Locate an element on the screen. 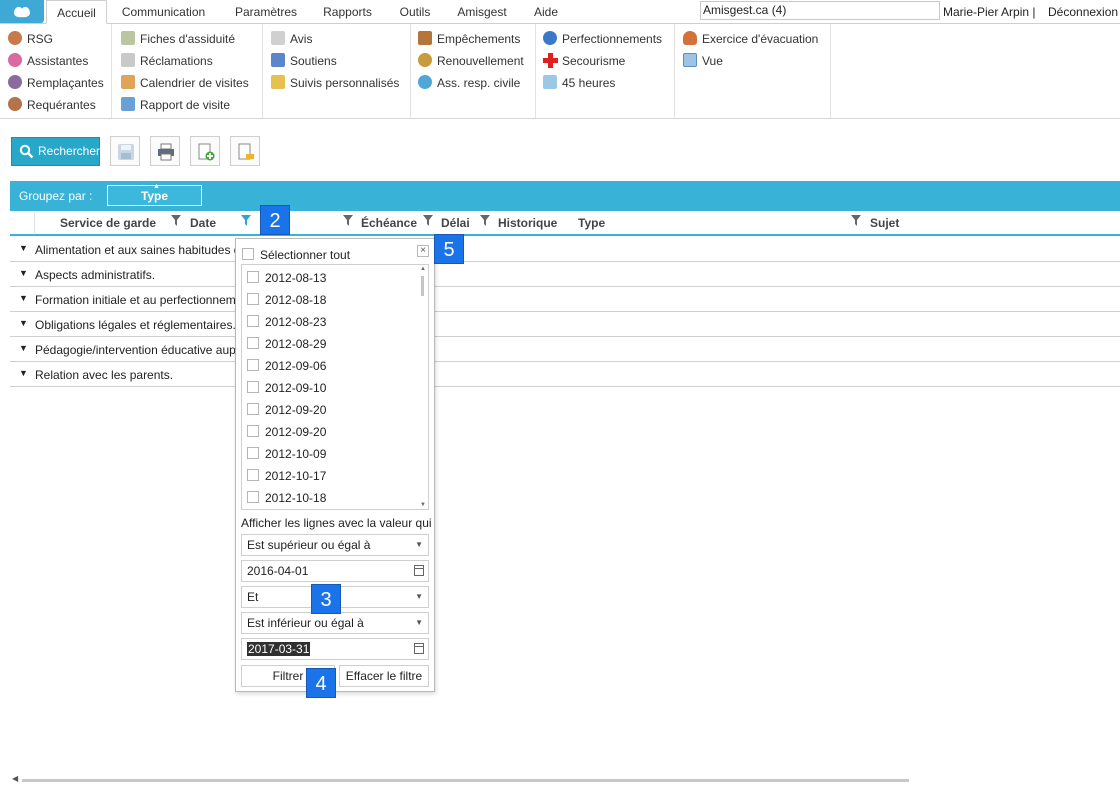 Image resolution: width=1120 pixels, height=800 pixels. tab-communication: Communication is located at coordinates (163, 12).